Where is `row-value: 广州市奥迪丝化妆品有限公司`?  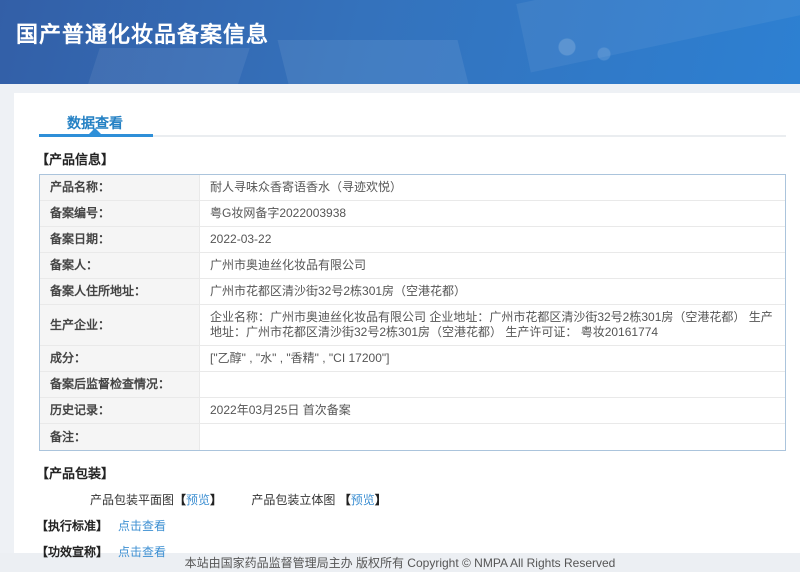 row-value: 广州市奥迪丝化妆品有限公司 is located at coordinates (492, 266).